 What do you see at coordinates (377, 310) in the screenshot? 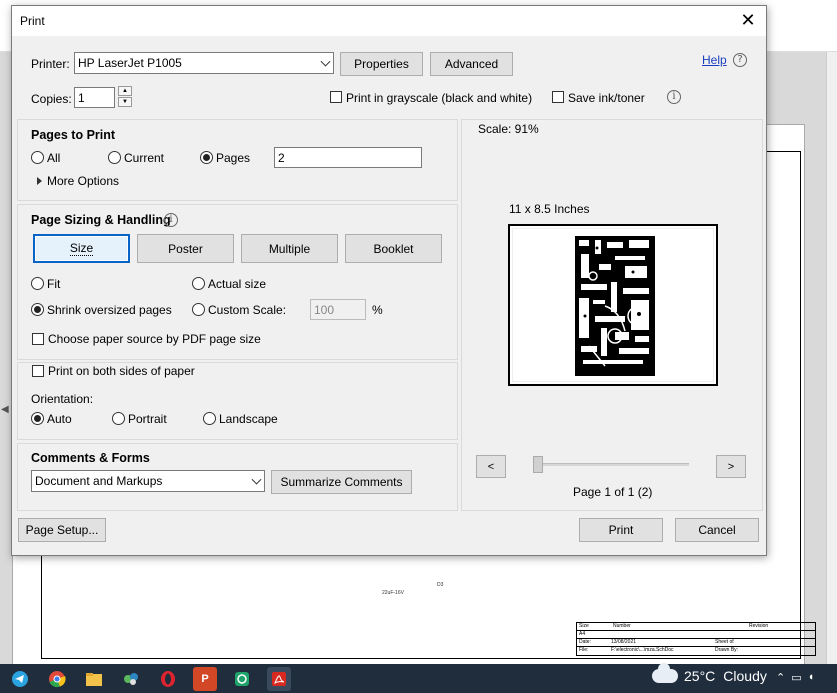
I see `percent-label: %` at bounding box center [377, 310].